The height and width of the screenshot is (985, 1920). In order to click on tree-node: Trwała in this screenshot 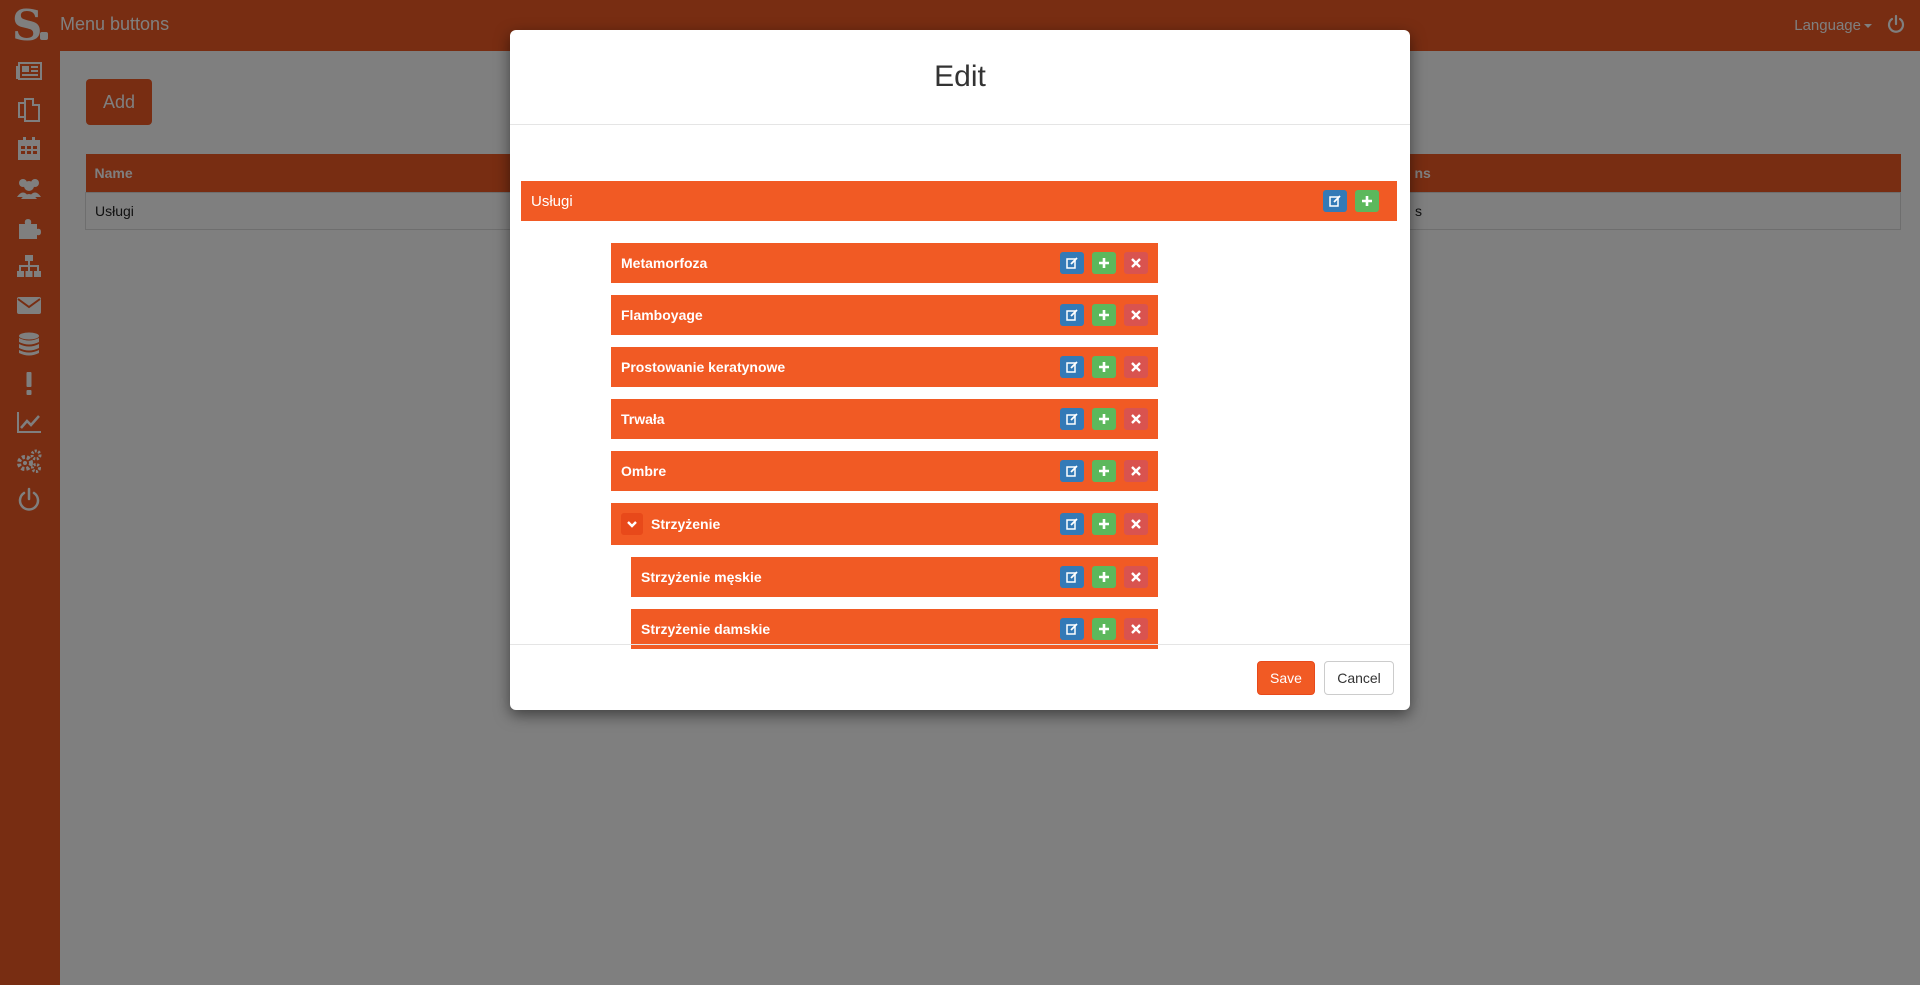, I will do `click(884, 419)`.